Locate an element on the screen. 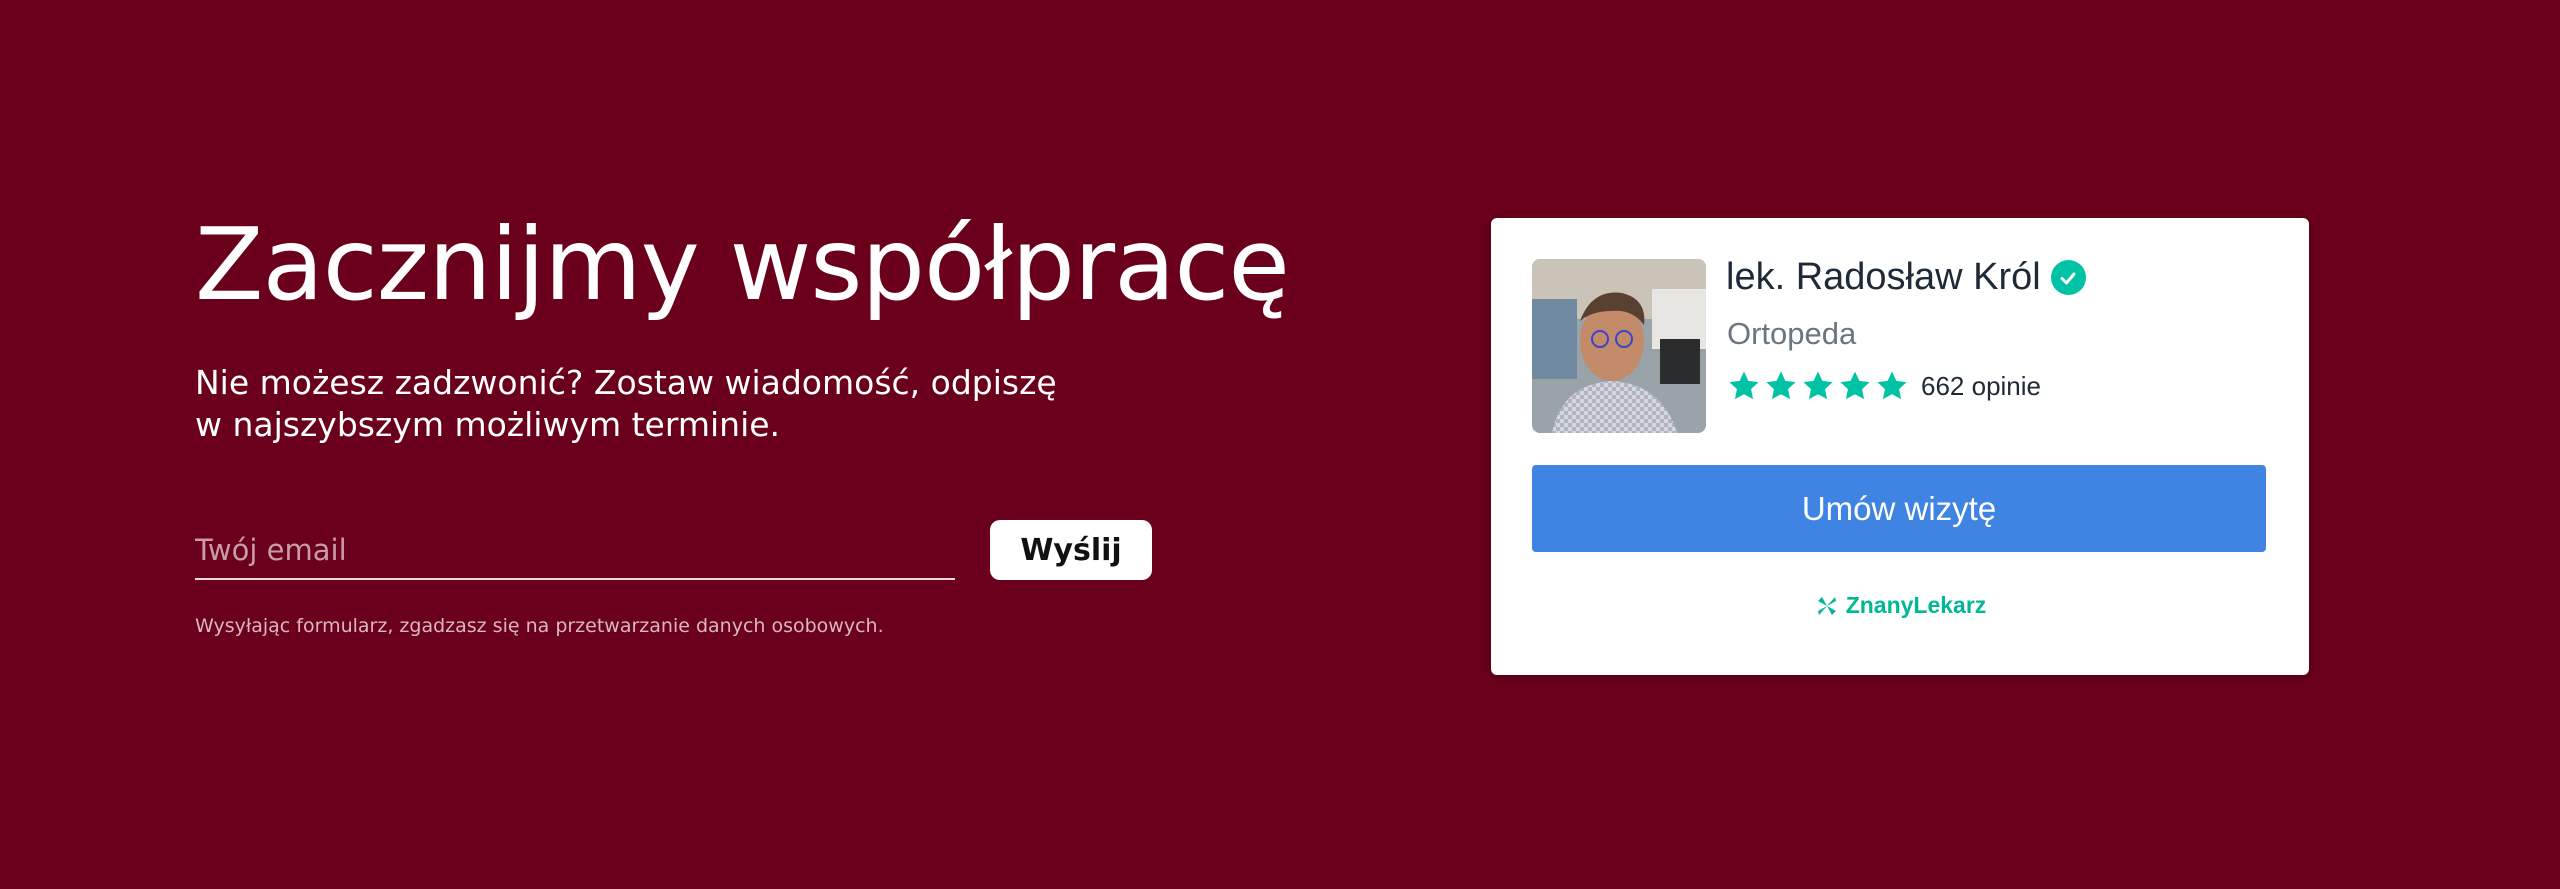 This screenshot has height=889, width=2560. brand-name: ZnanyLekarz is located at coordinates (1916, 605).